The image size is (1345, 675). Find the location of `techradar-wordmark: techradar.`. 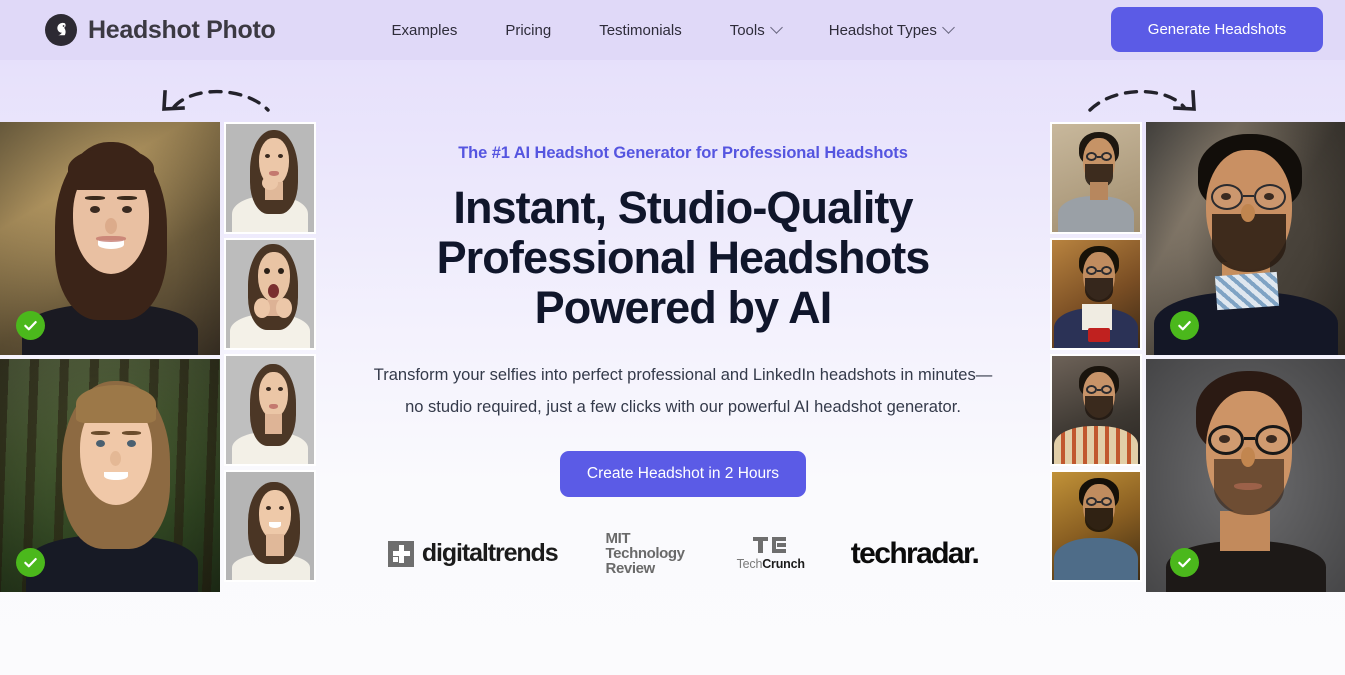

techradar-wordmark: techradar. is located at coordinates (915, 553).